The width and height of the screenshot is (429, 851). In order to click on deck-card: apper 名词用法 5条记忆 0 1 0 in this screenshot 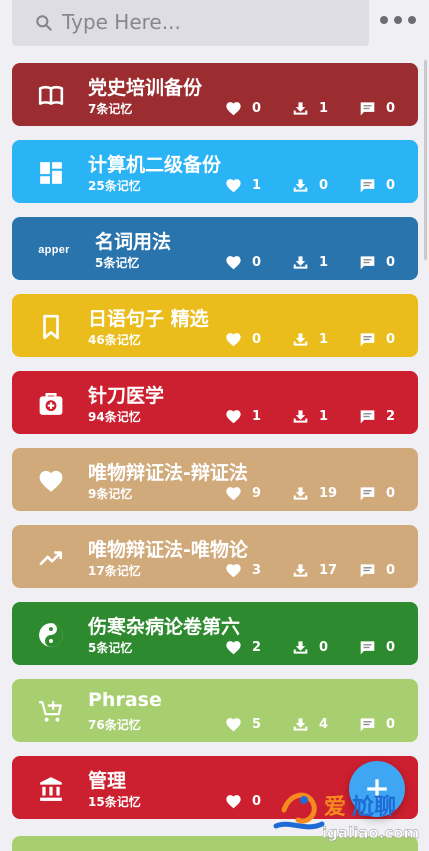, I will do `click(215, 248)`.